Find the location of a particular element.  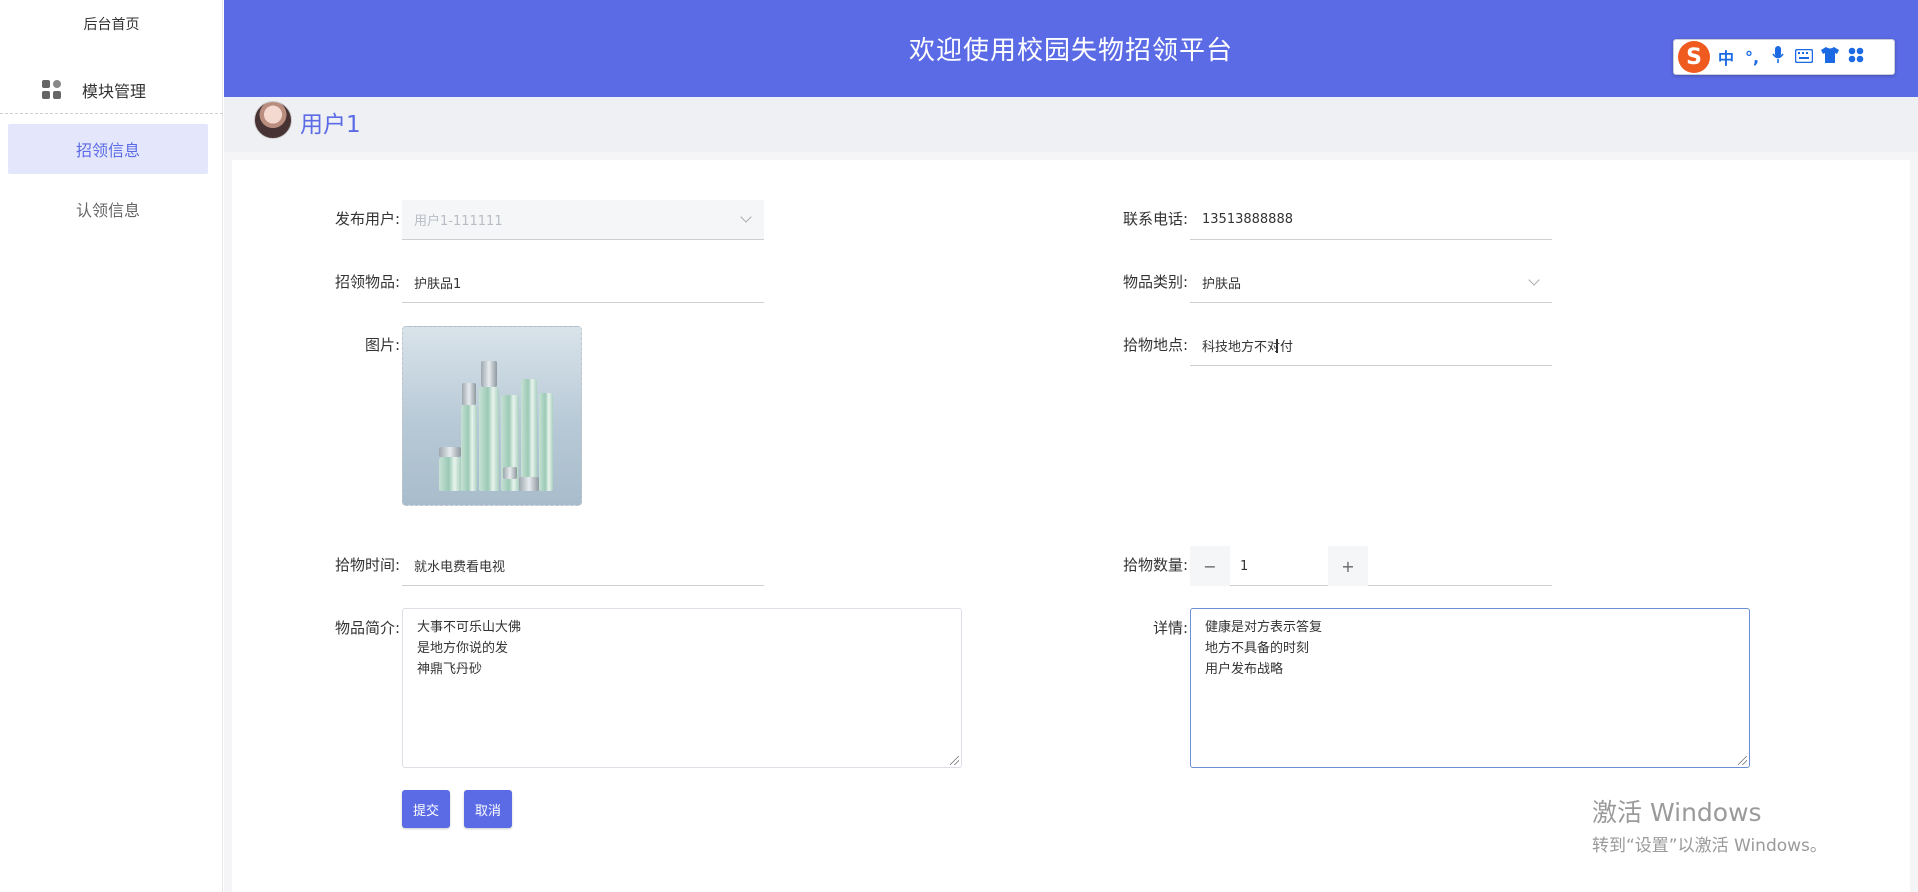

sidebar-home-link: 后台首页 is located at coordinates (111, 24).